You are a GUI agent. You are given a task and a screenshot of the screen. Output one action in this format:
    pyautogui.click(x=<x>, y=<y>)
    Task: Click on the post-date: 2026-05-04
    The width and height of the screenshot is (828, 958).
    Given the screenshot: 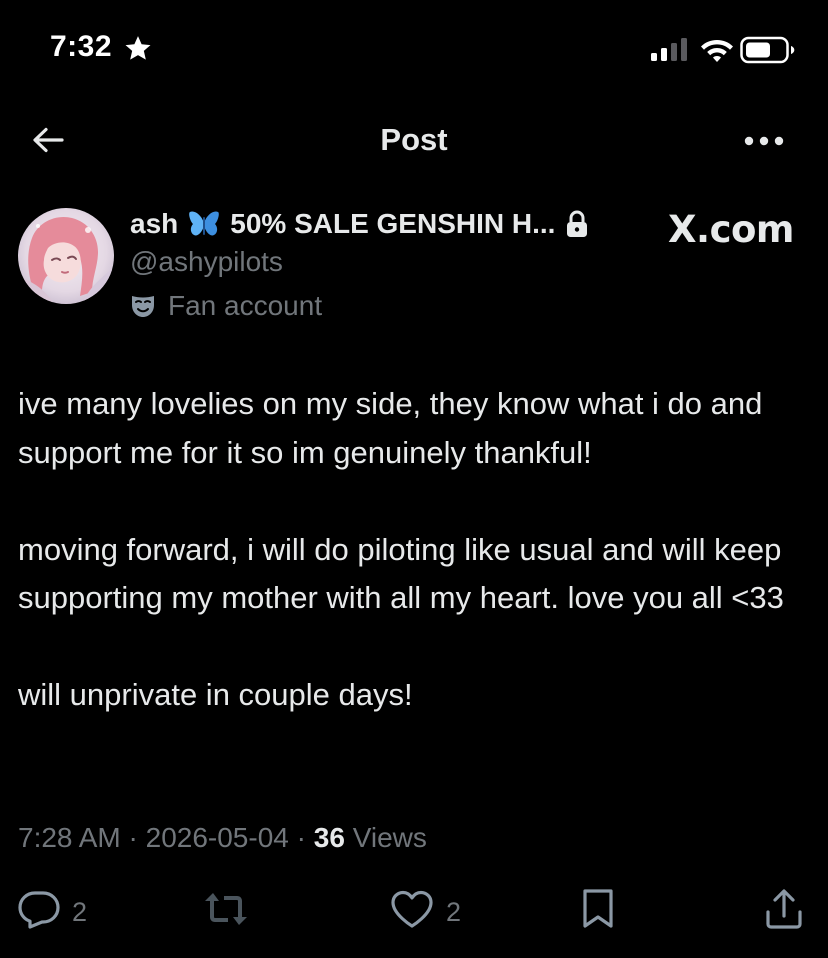 What is the action you would take?
    pyautogui.click(x=217, y=837)
    